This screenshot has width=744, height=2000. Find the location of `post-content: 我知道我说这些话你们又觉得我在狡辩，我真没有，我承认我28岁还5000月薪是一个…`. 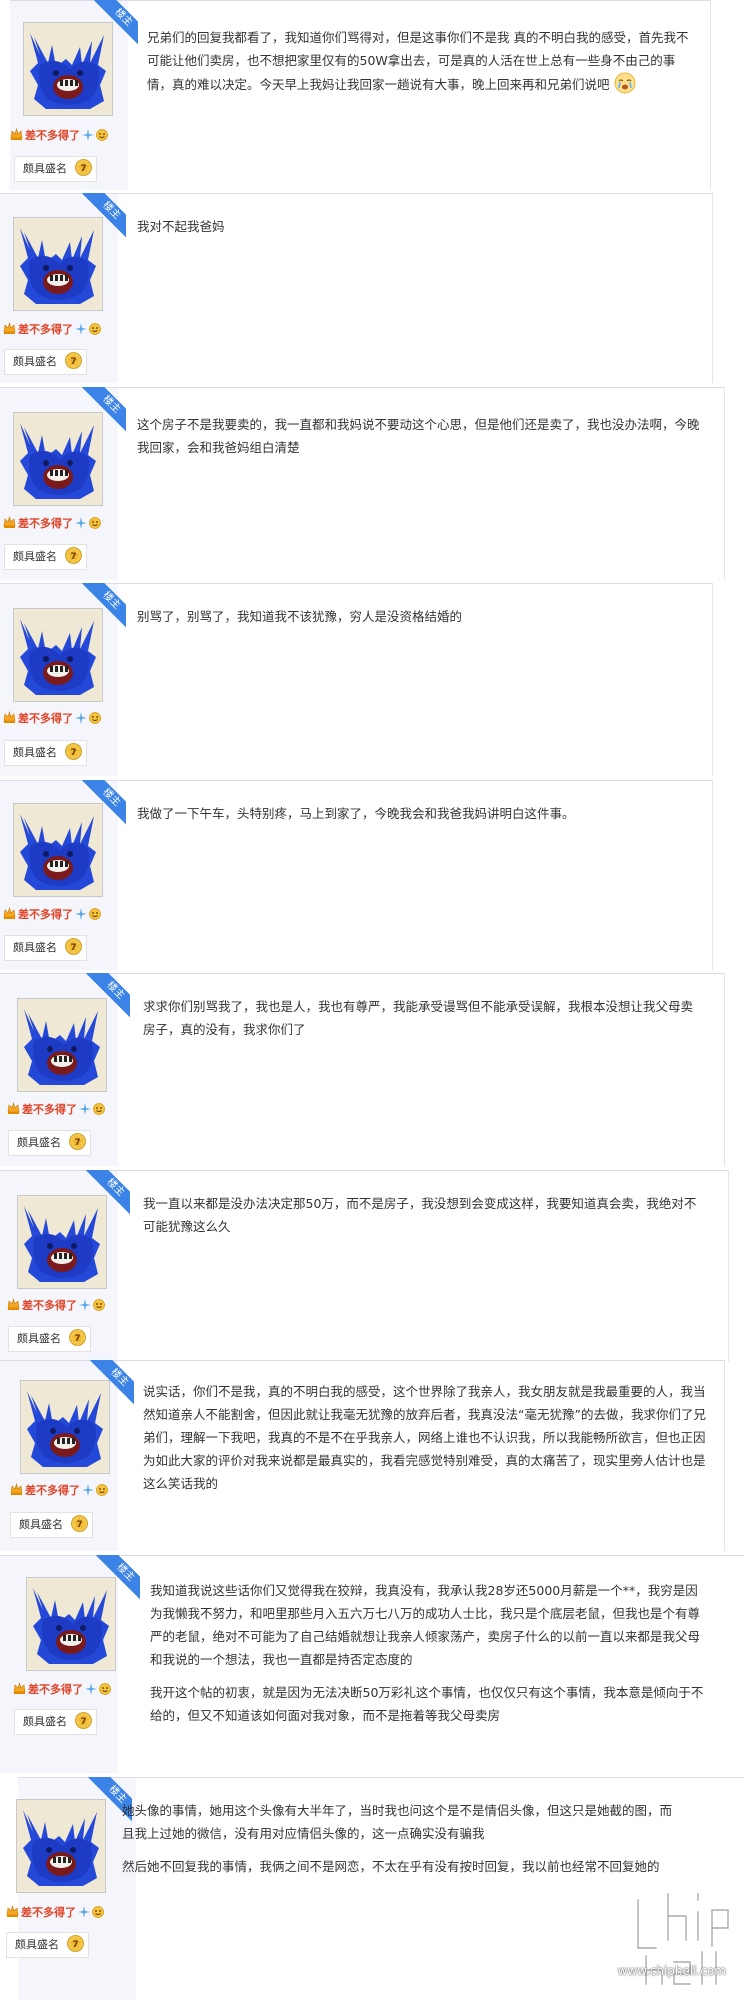

post-content: 我知道我说这些话你们又觉得我在狡辩，我真没有，我承认我28岁还5000月薪是一个… is located at coordinates (430, 1658).